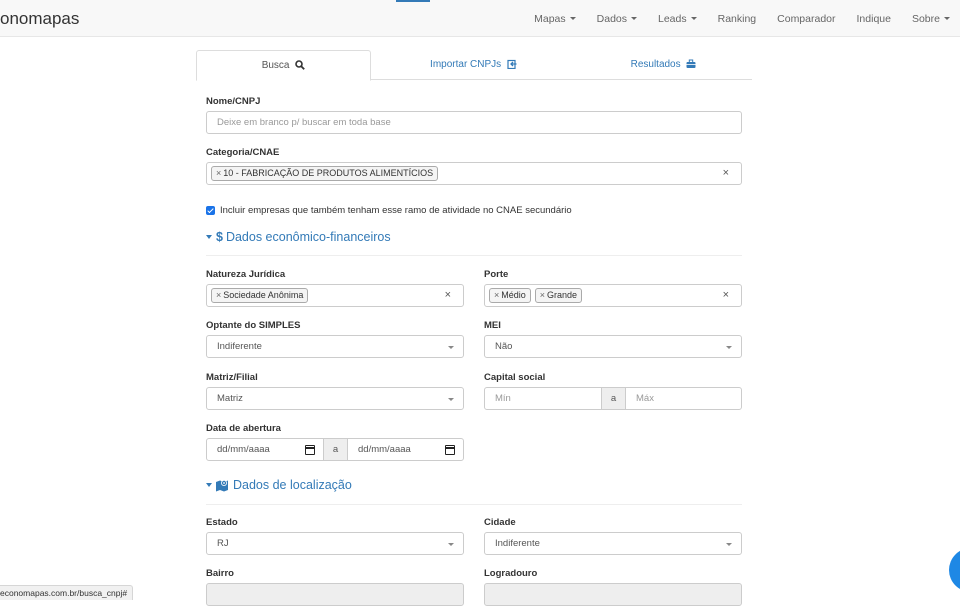  I want to click on bairro-input, so click(335, 594).